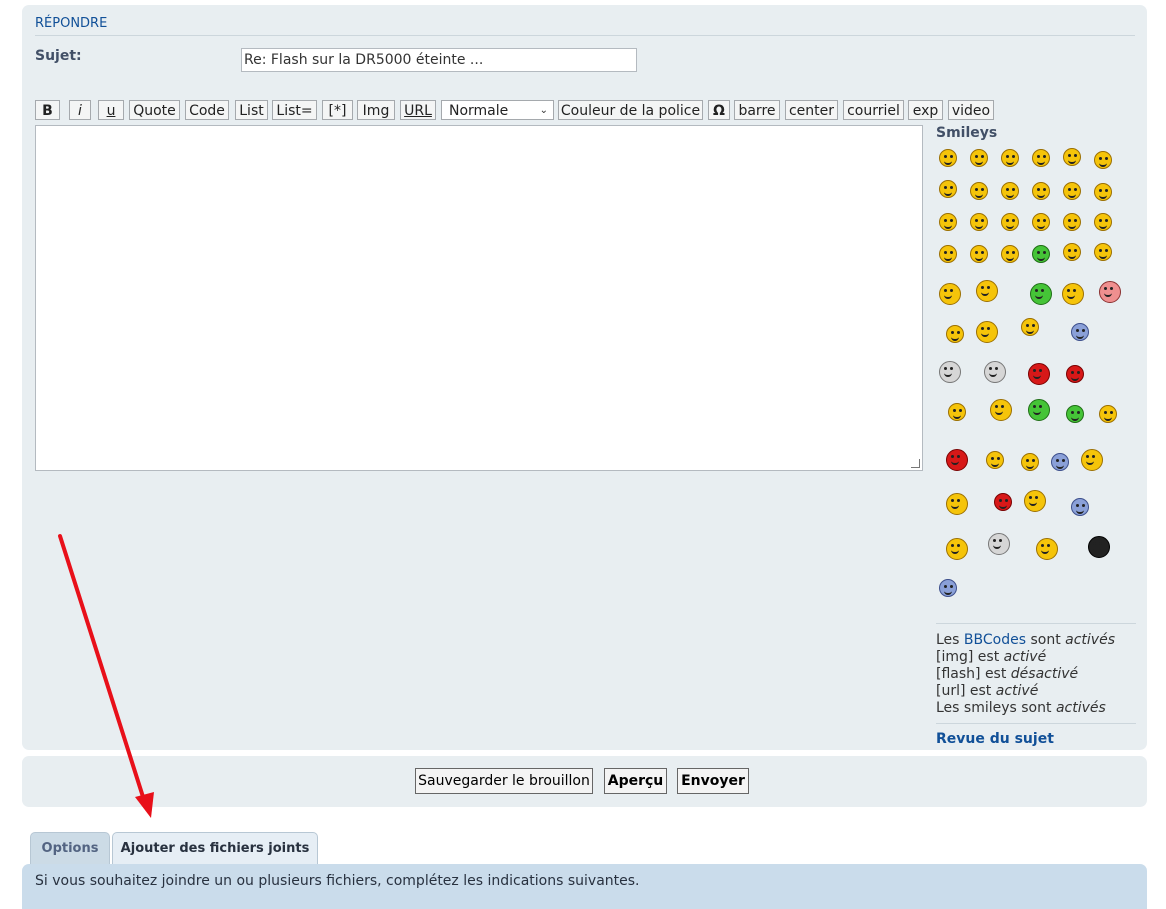 This screenshot has width=1166, height=909. What do you see at coordinates (106, 676) in the screenshot?
I see `annotation-arrow-icon` at bounding box center [106, 676].